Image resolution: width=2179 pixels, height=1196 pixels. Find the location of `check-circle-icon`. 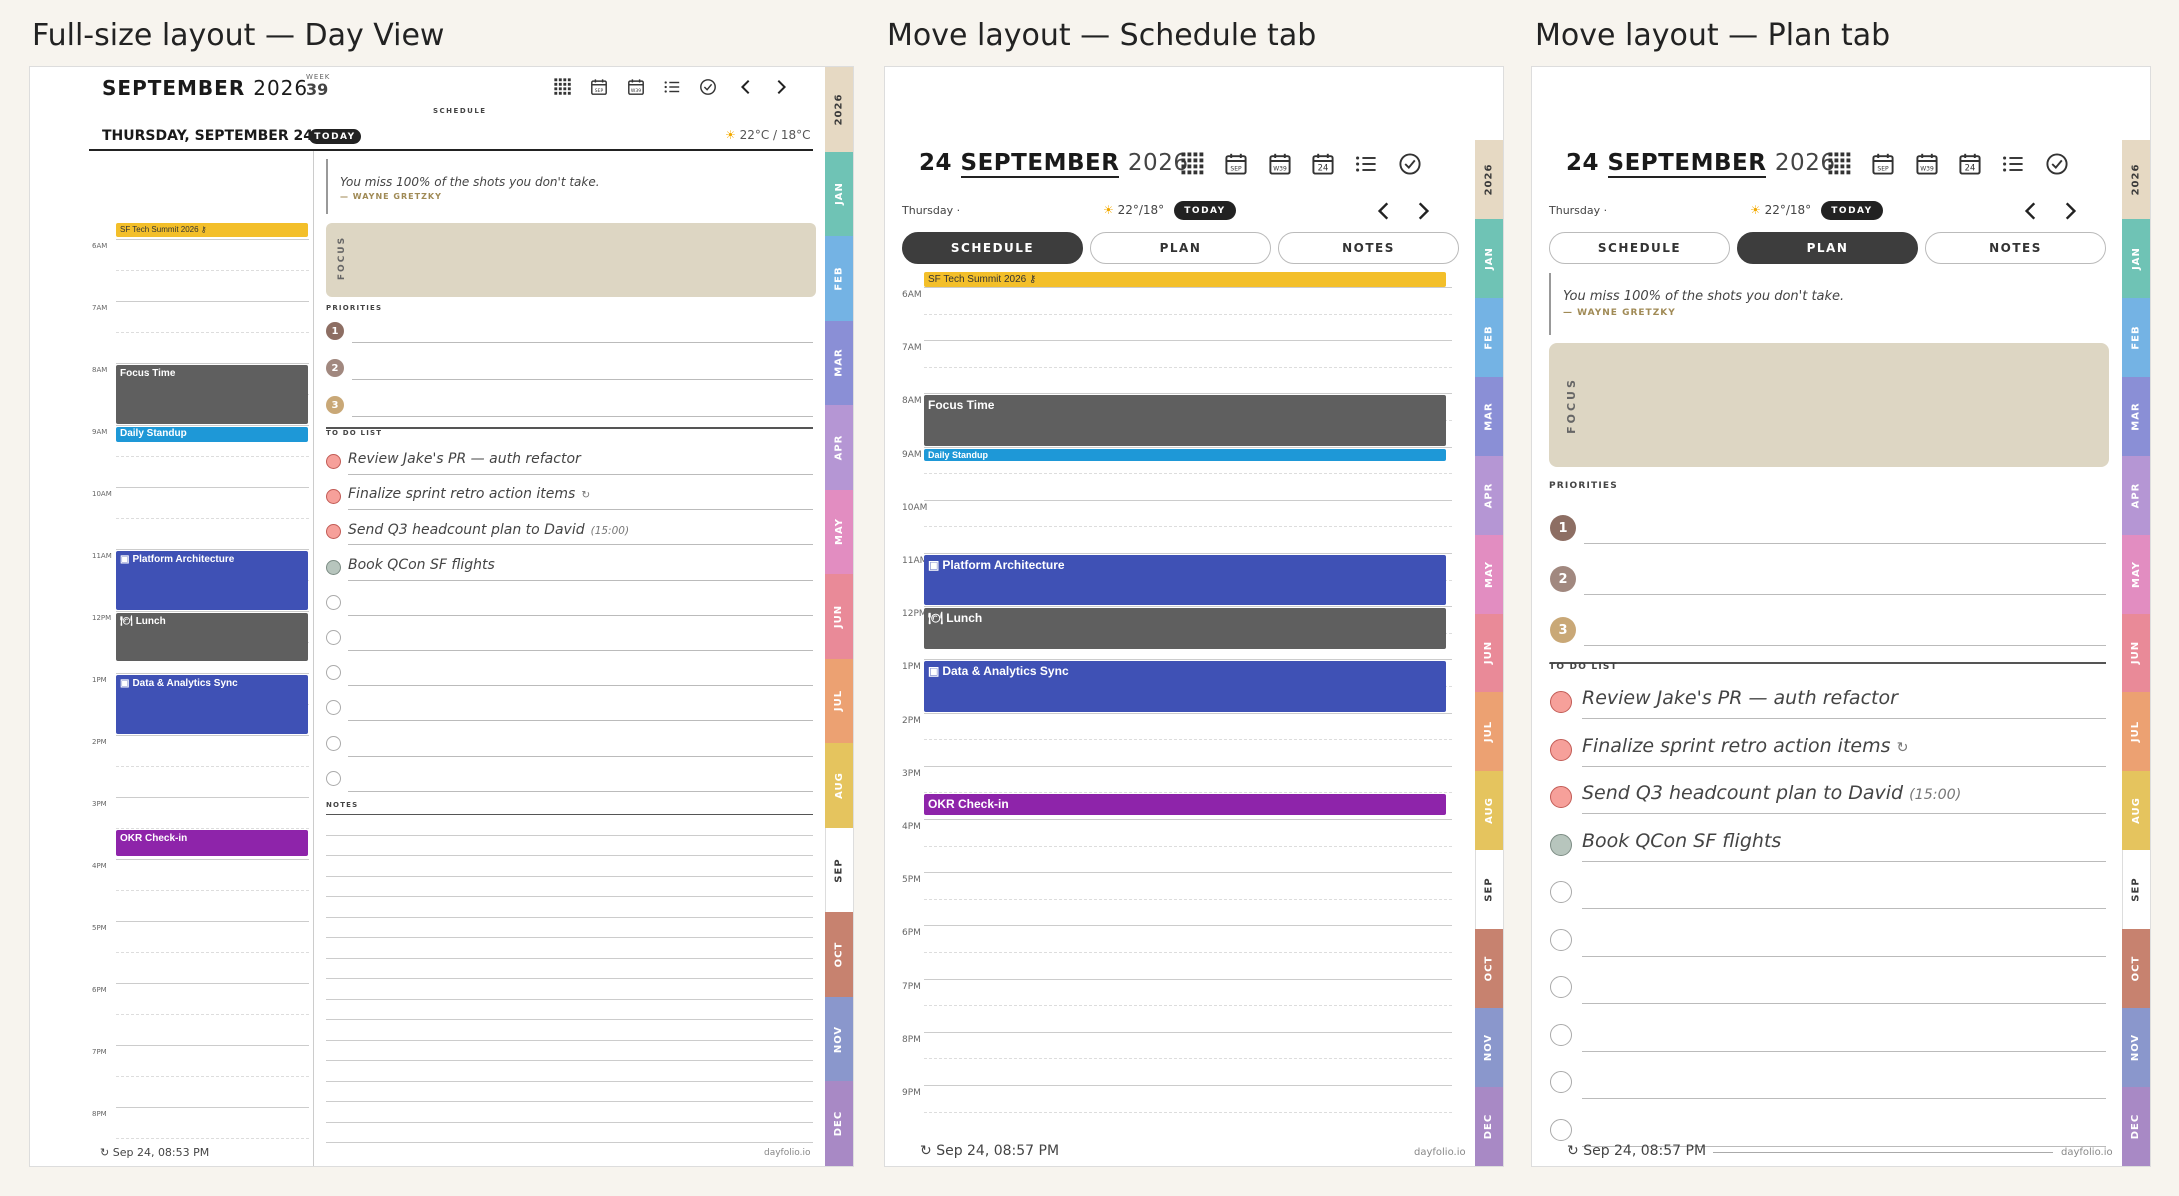

check-circle-icon is located at coordinates (1410, 164).